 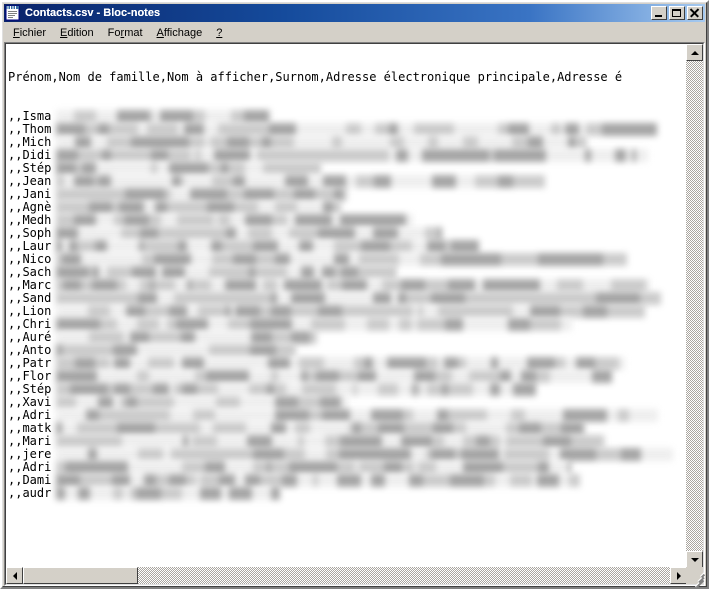 I want to click on csv-data-line: ,,matk, so click(x=347, y=428).